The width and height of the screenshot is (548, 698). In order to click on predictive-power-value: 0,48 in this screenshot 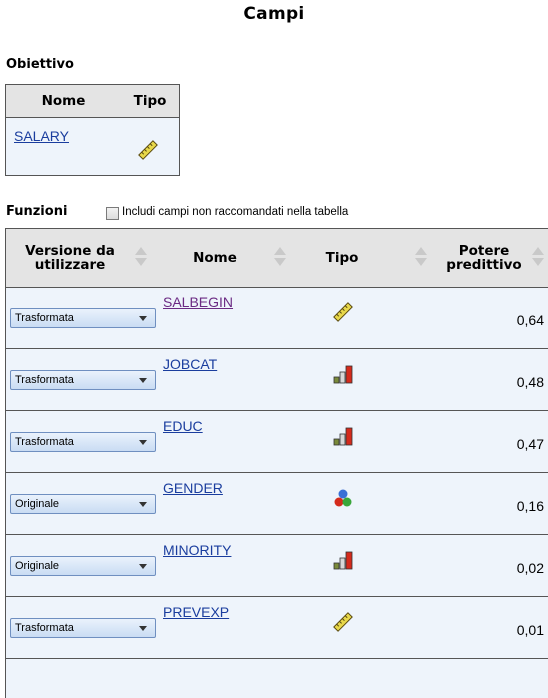, I will do `click(530, 382)`.